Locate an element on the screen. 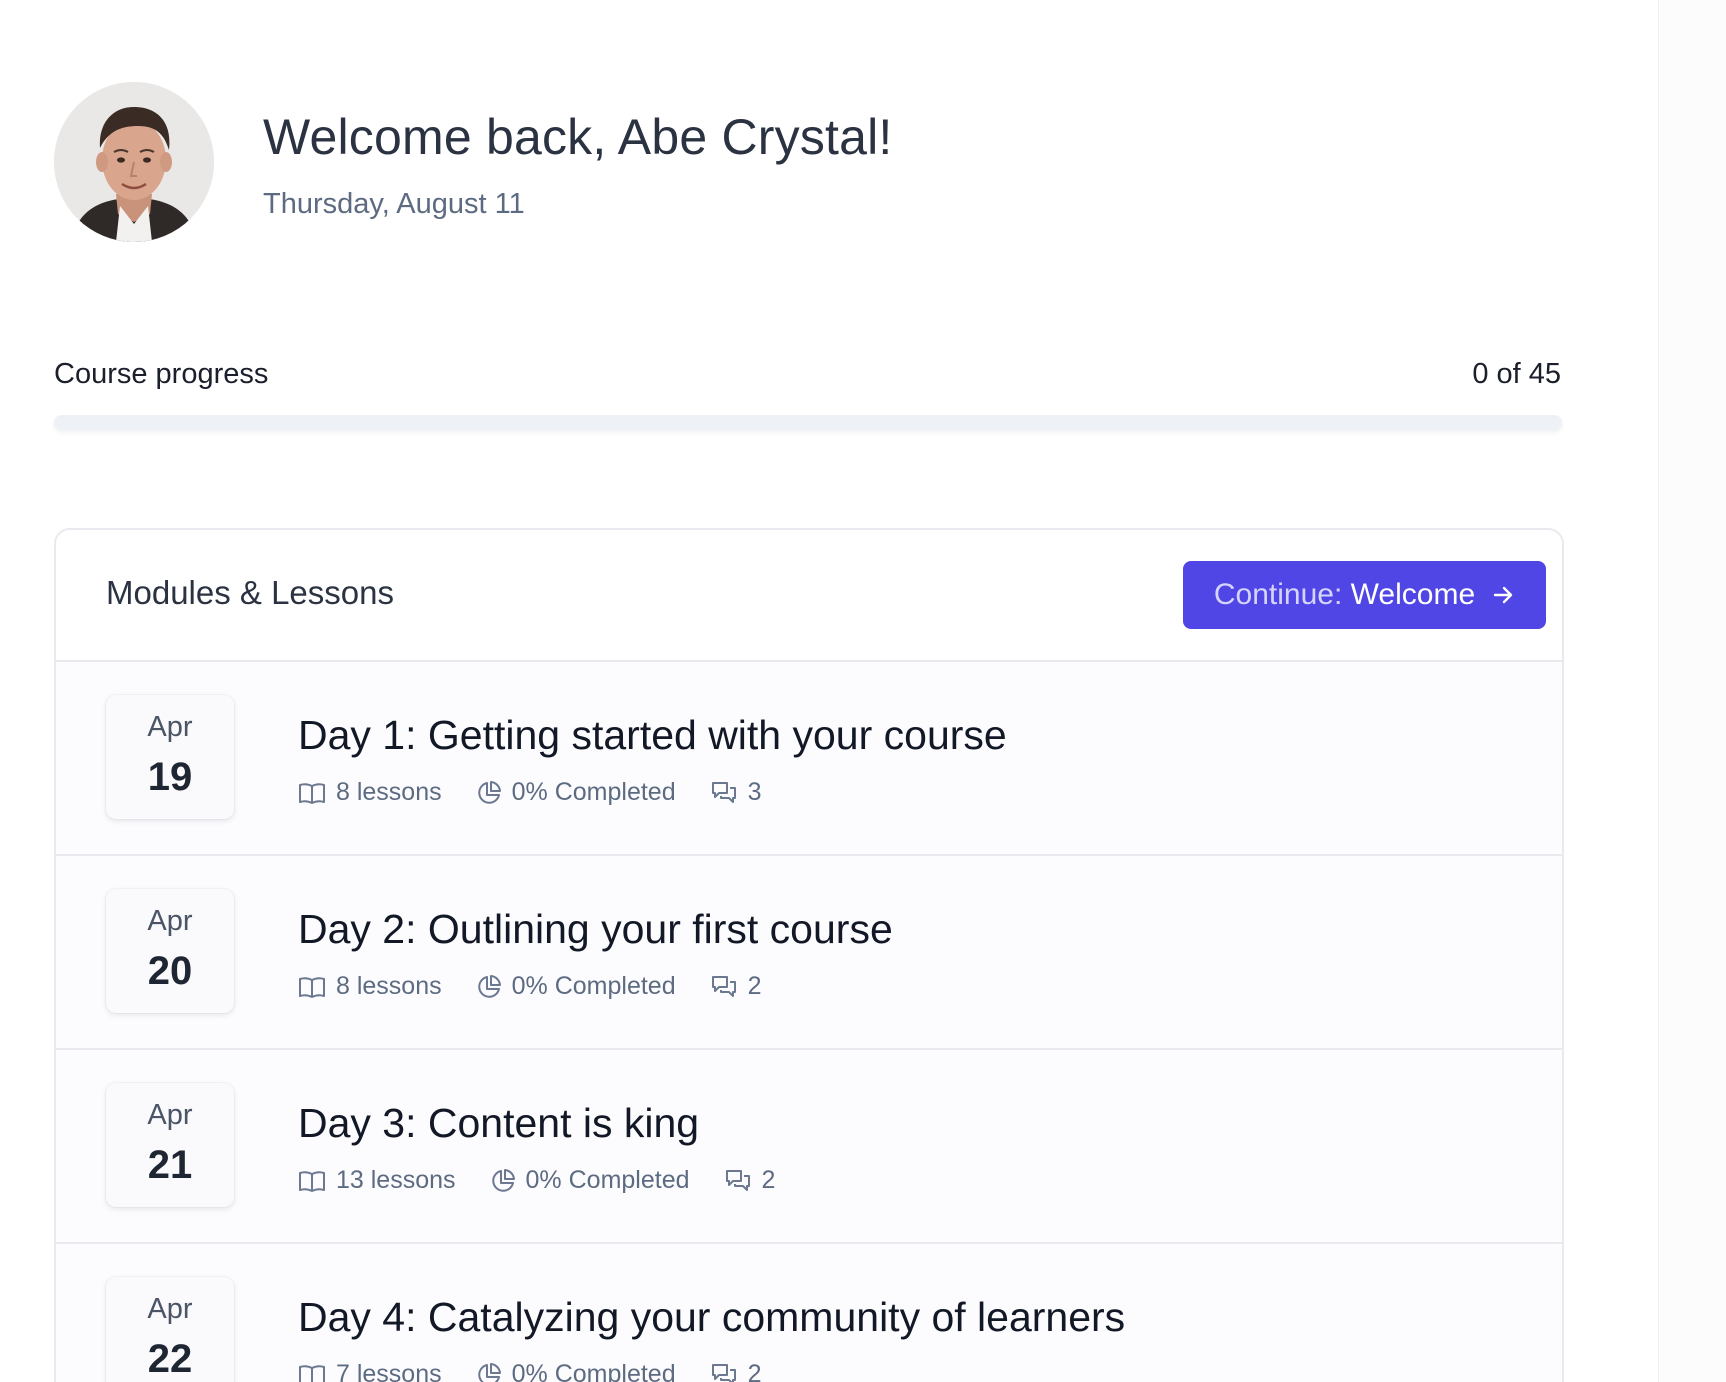  module-comments-count: 3 is located at coordinates (754, 792).